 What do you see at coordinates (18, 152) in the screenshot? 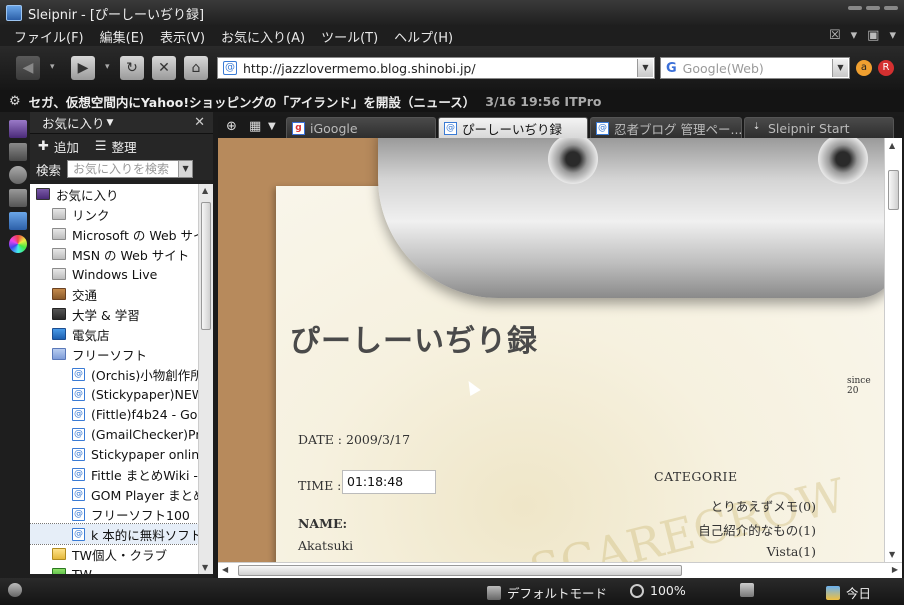
I see `rss-panel-icon` at bounding box center [18, 152].